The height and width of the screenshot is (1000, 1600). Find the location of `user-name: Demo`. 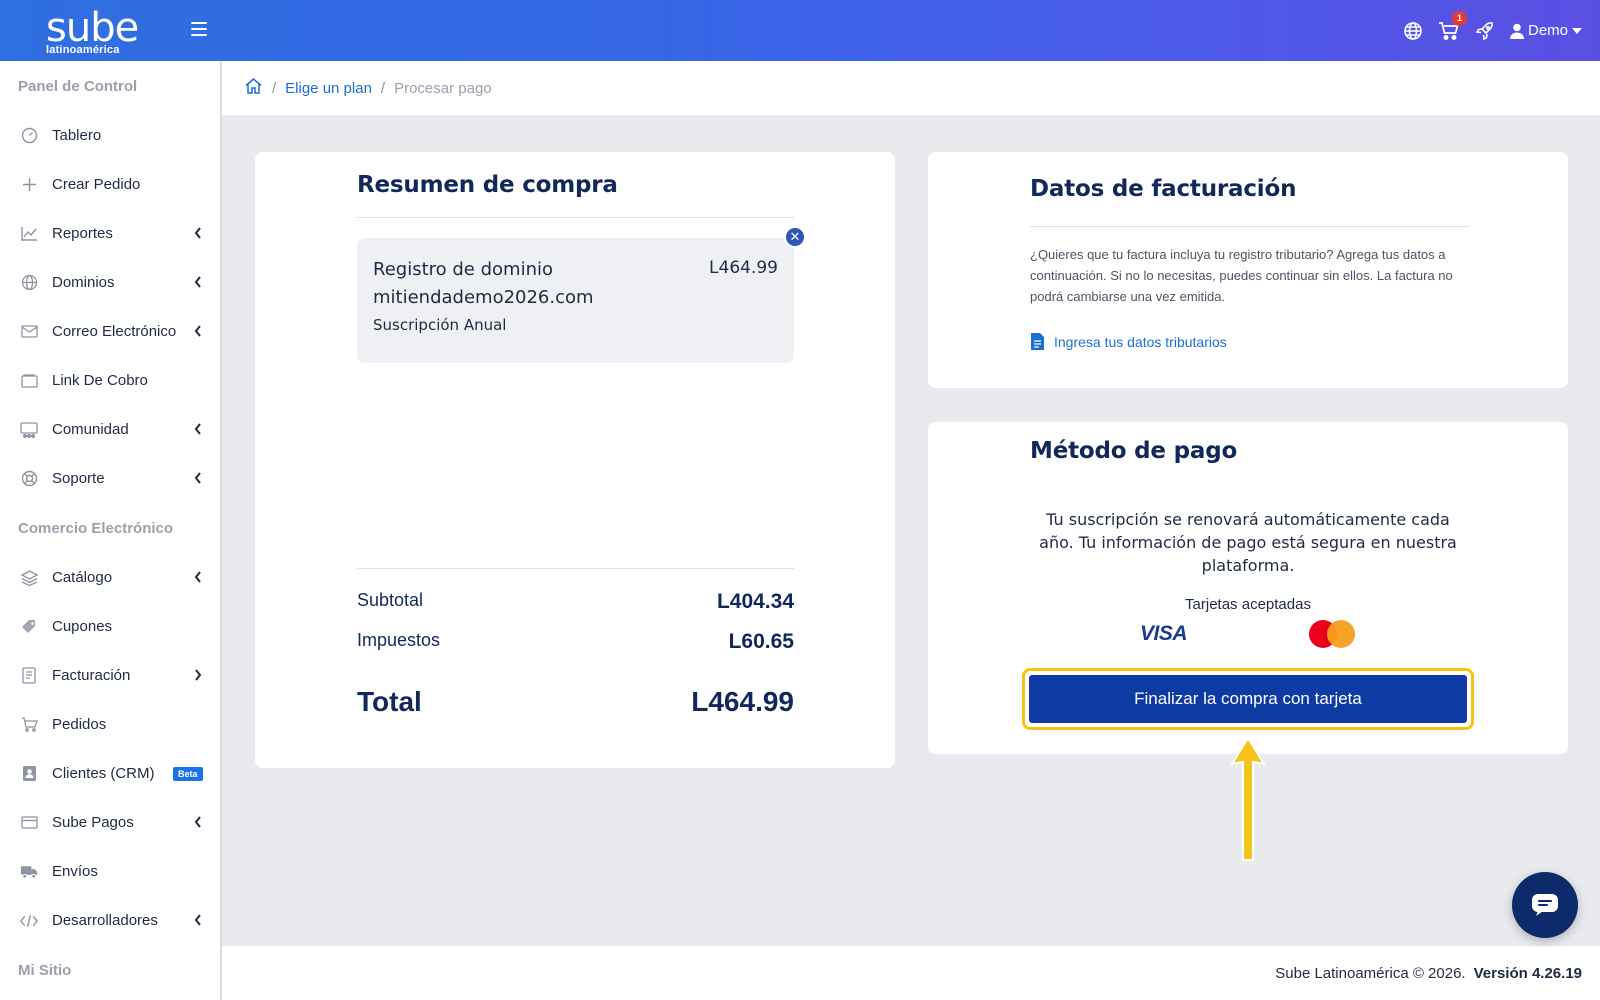

user-name: Demo is located at coordinates (1547, 30).